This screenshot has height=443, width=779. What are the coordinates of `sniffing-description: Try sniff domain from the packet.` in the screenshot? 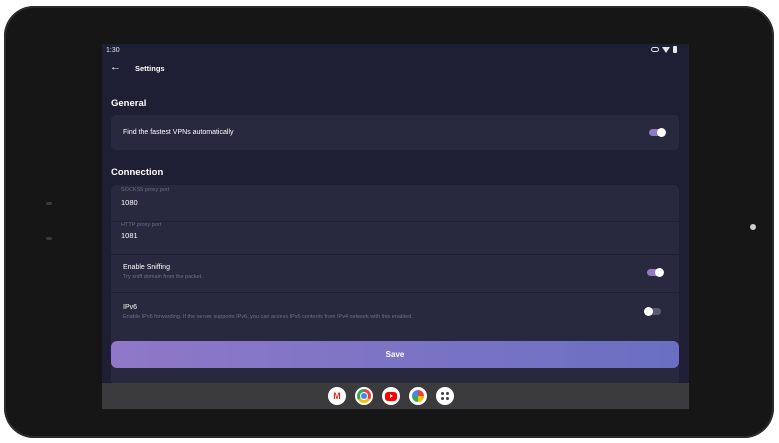 It's located at (163, 277).